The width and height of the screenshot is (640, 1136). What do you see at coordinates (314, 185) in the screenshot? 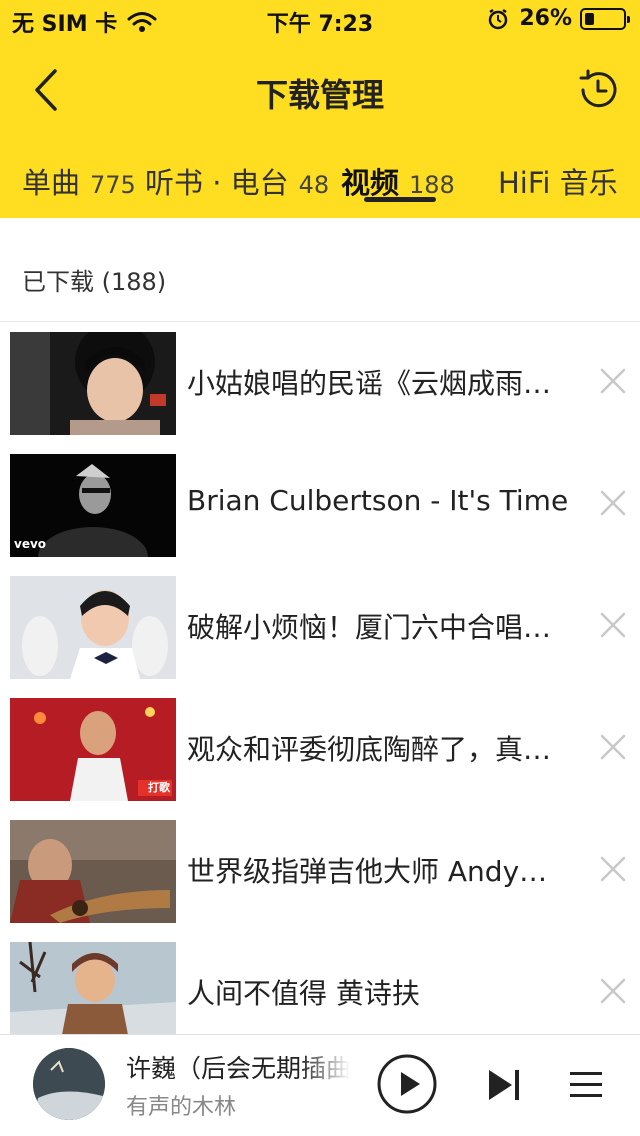
I see `tab-count: 48` at bounding box center [314, 185].